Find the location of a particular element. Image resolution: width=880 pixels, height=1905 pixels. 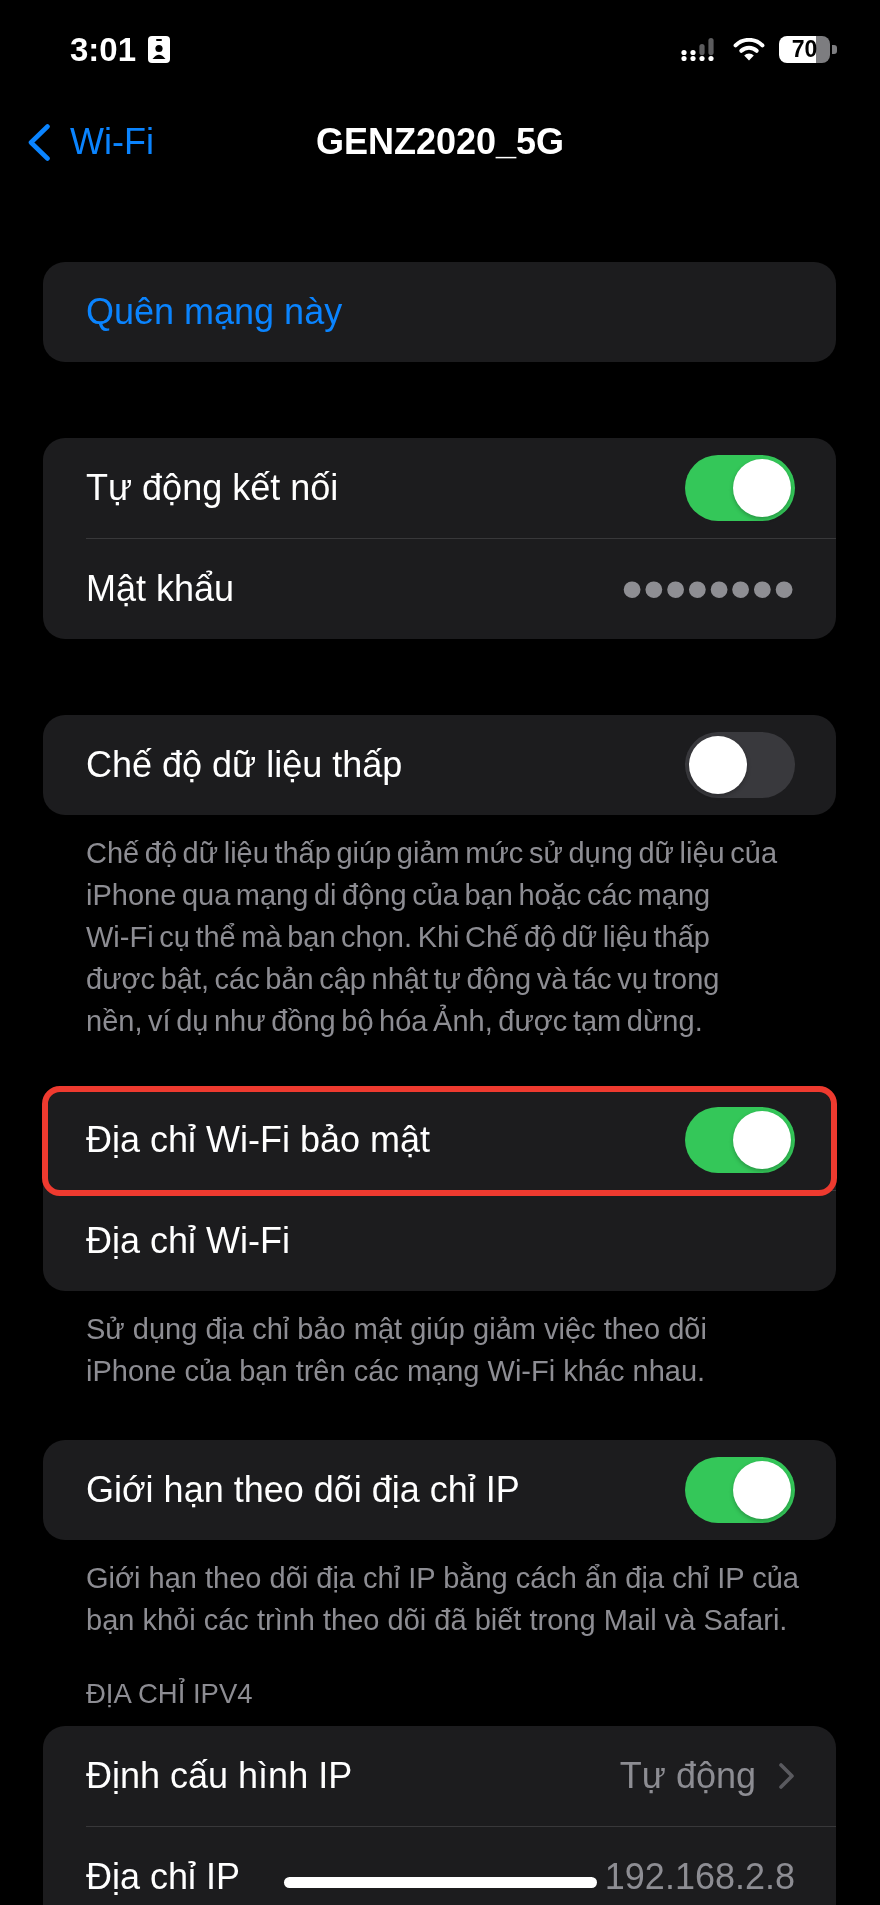

action-link: Quên mạng này is located at coordinates (214, 312).